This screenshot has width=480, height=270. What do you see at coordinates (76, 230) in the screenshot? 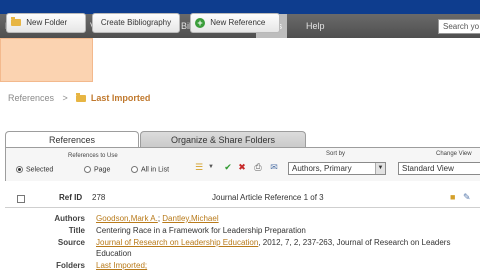
I see `title-label: Title` at bounding box center [76, 230].